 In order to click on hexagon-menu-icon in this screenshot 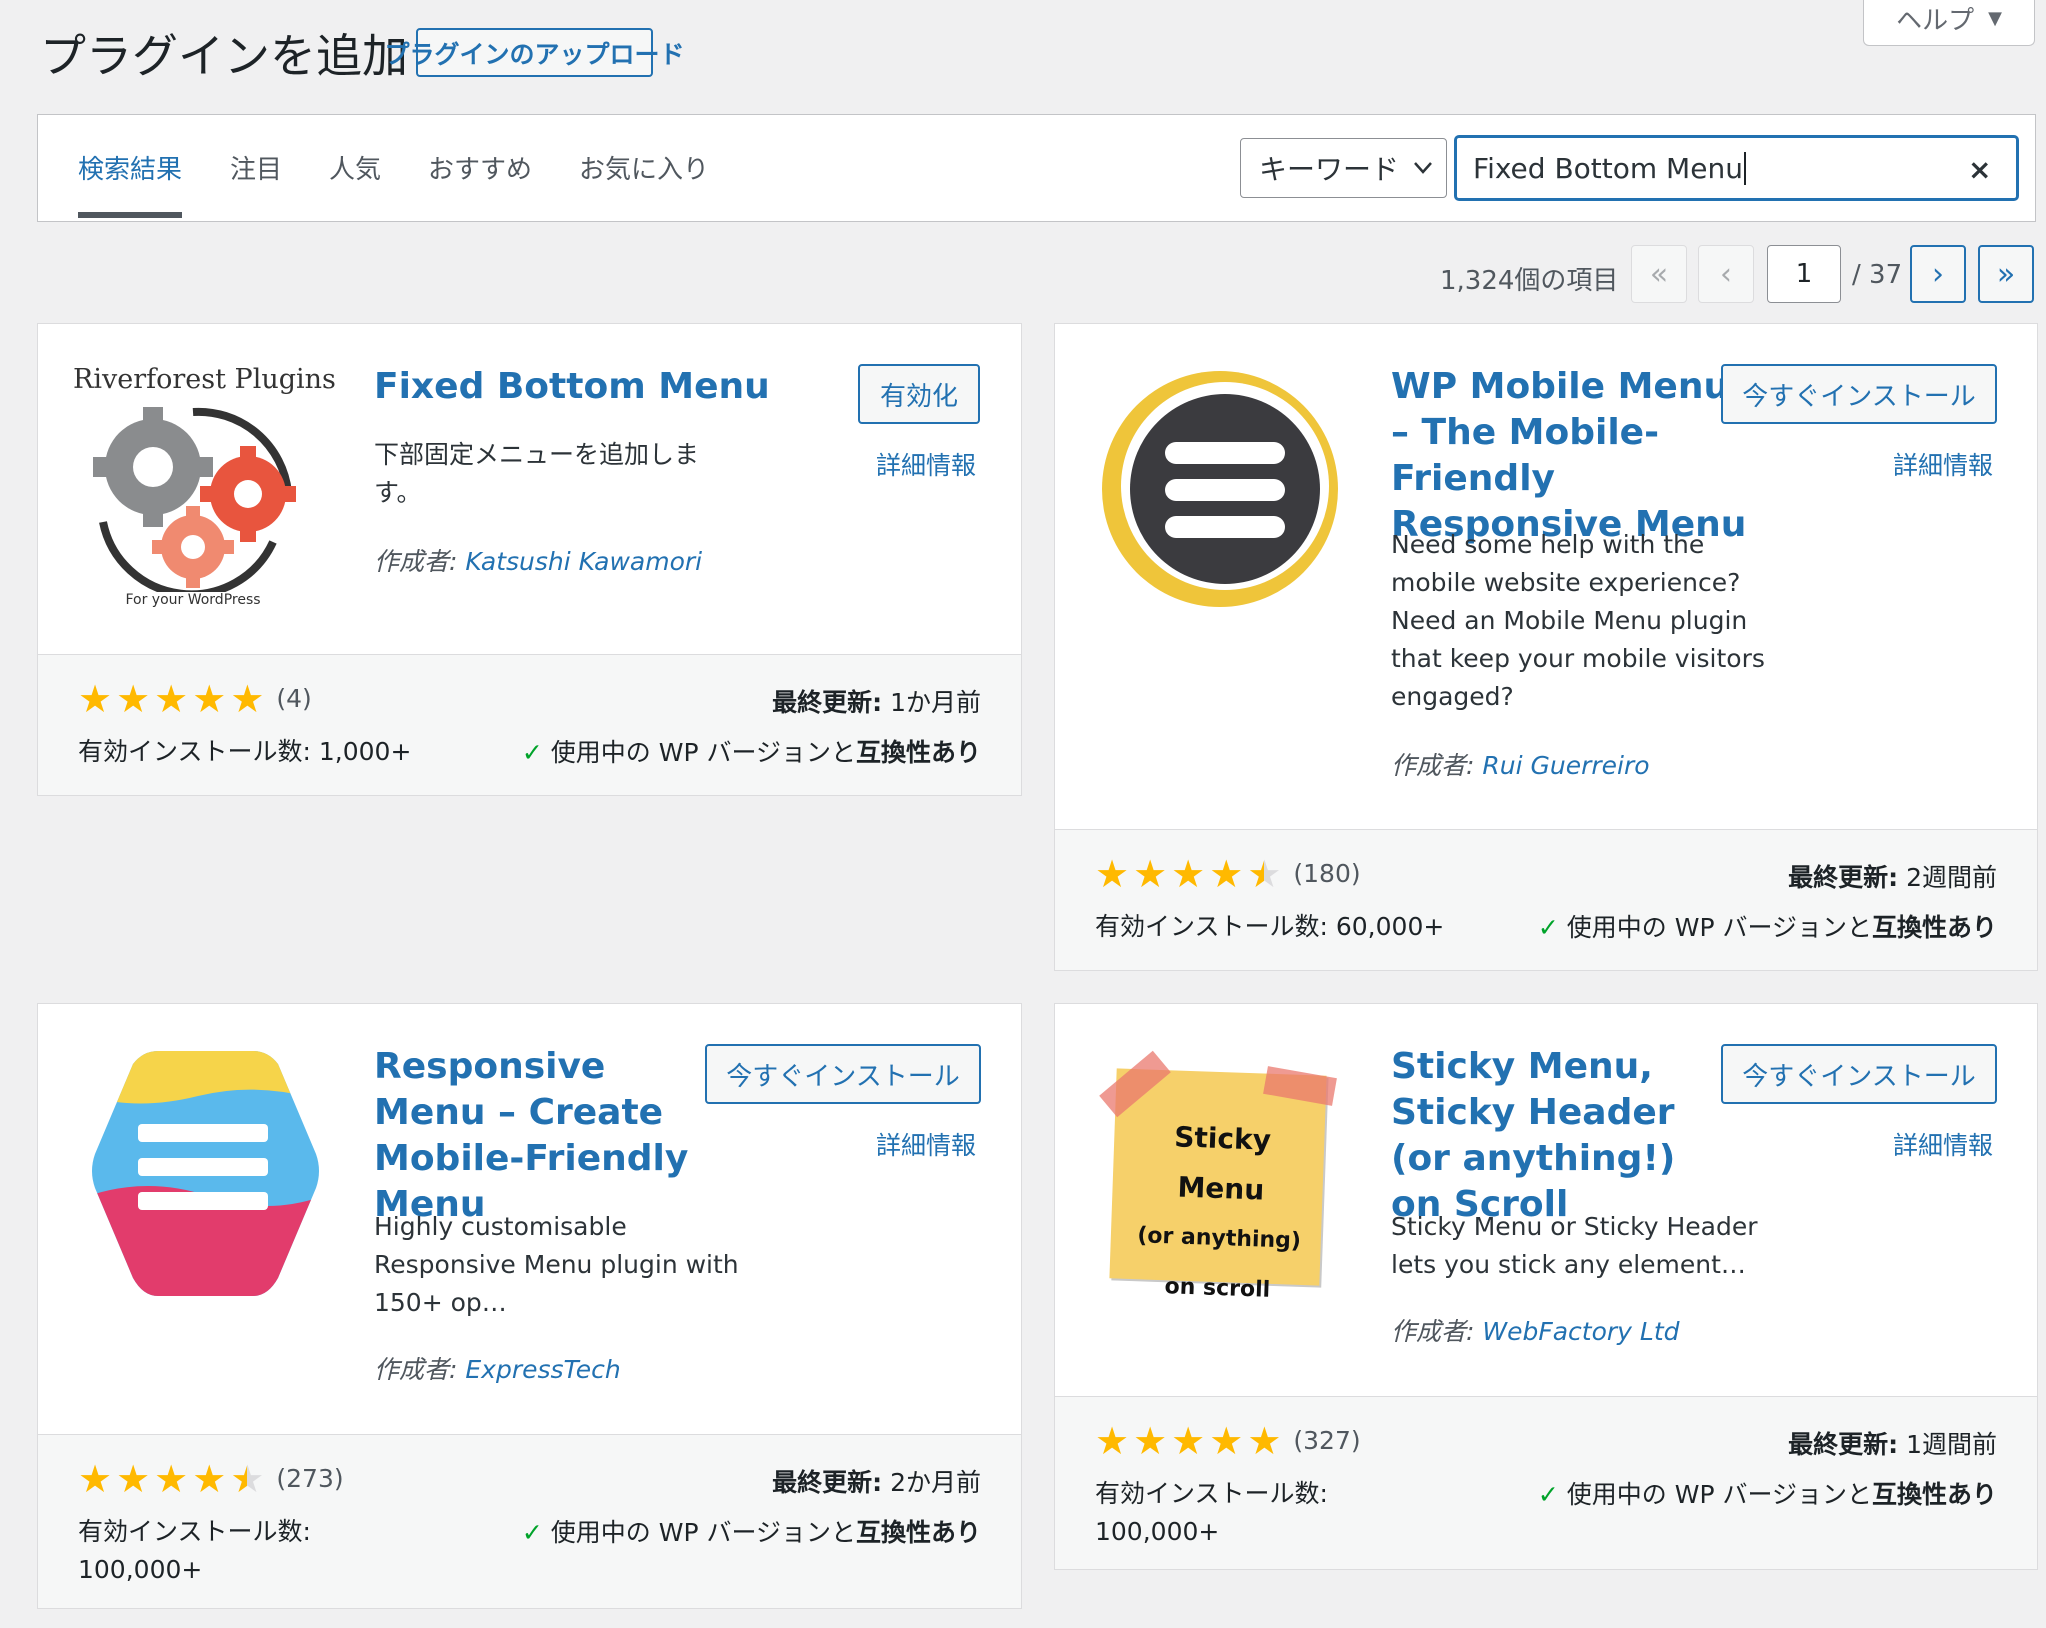, I will do `click(205, 1173)`.